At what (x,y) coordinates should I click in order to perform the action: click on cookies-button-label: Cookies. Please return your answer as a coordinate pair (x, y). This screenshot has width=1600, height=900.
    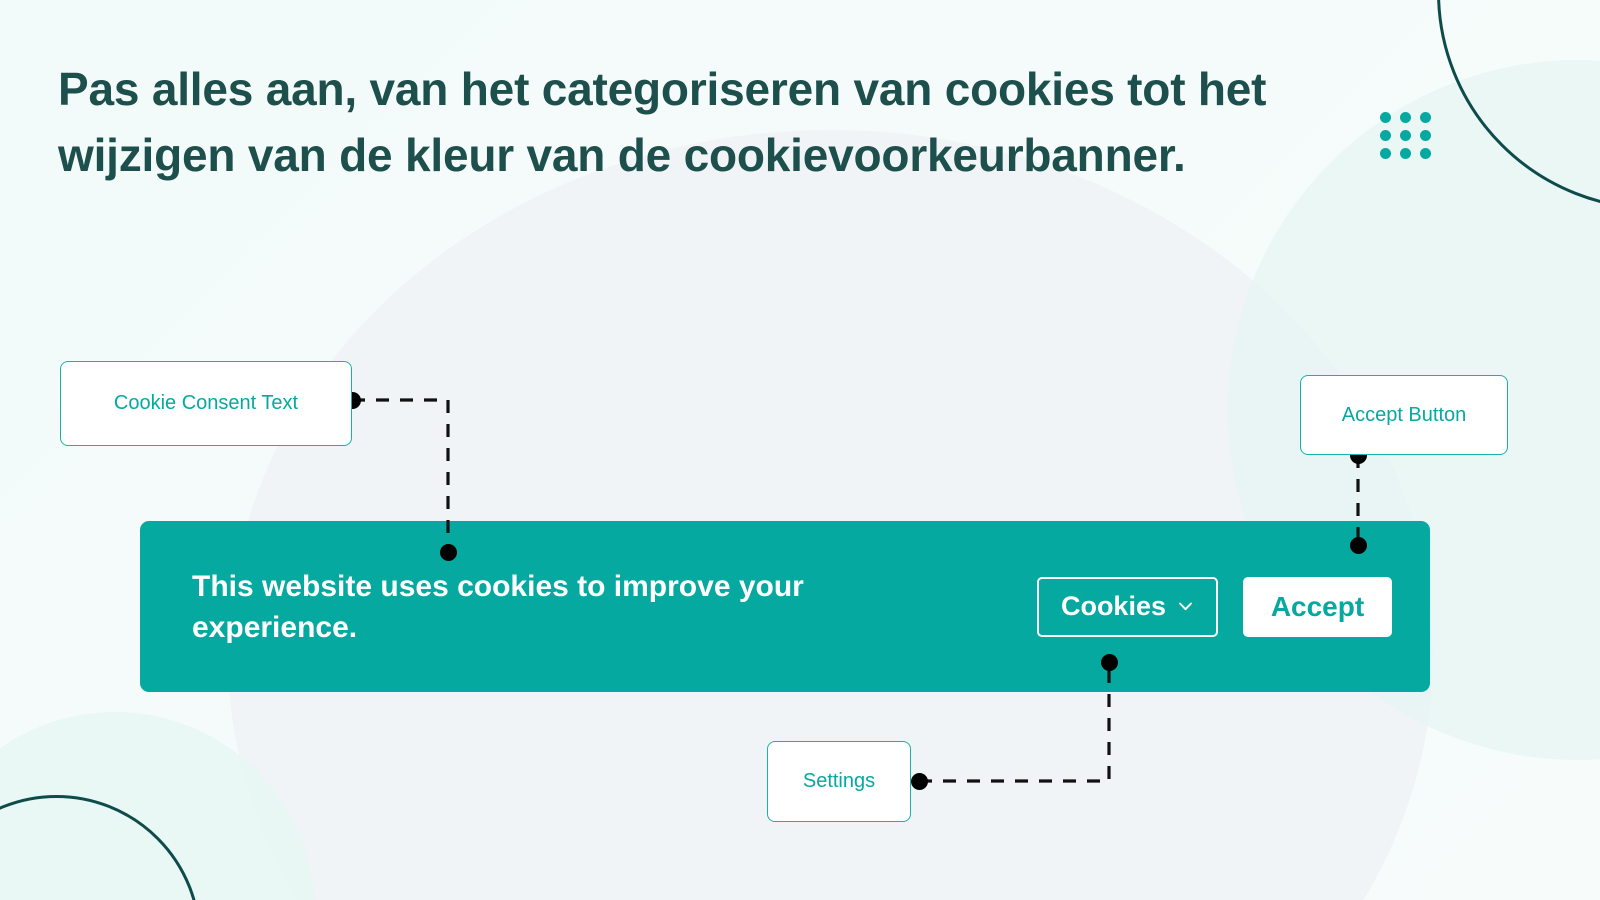
    Looking at the image, I should click on (1113, 606).